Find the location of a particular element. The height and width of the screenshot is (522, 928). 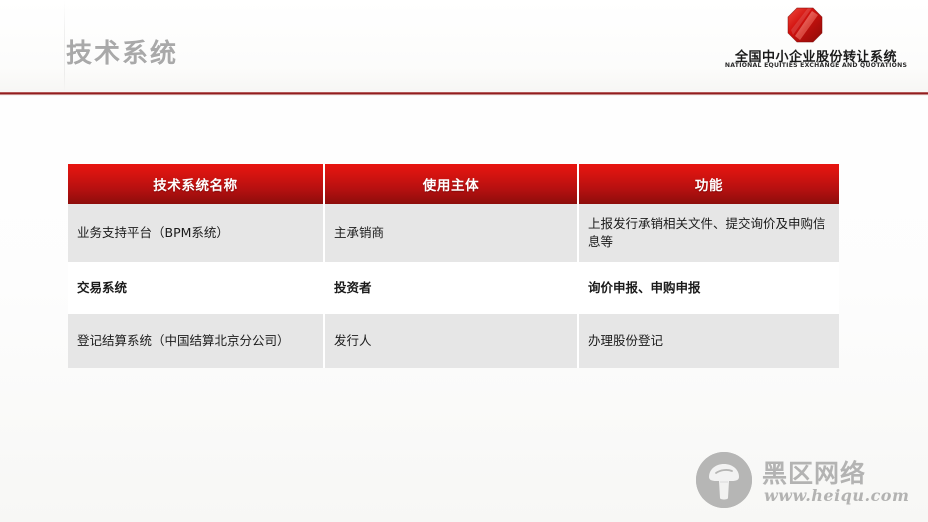

page-title: 技术系统 is located at coordinates (122, 54).